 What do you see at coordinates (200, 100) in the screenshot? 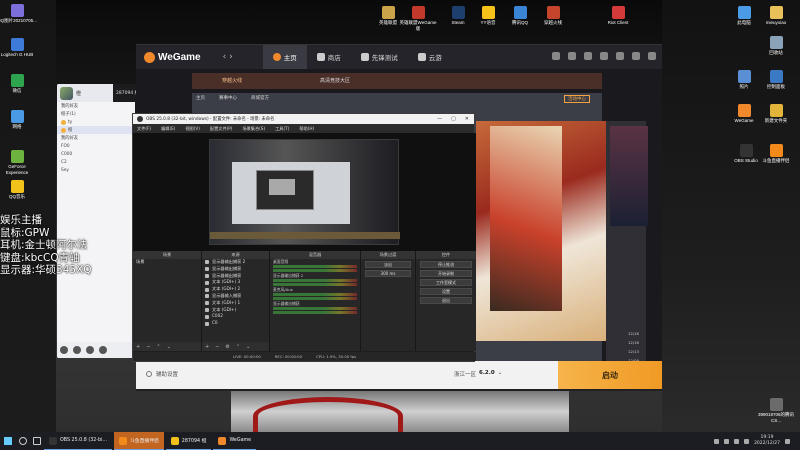
I see `panel-tab: 主页` at bounding box center [200, 100].